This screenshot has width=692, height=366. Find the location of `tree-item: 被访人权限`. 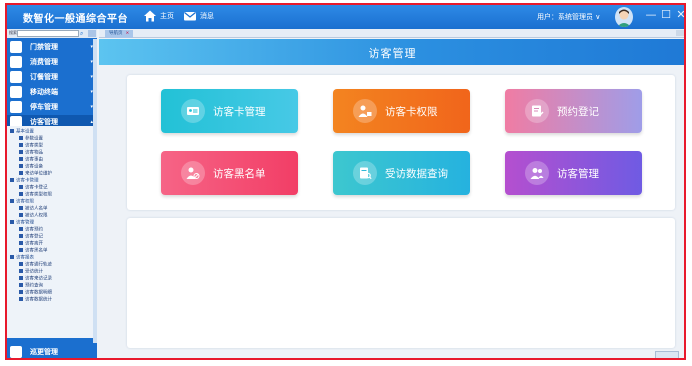

tree-item: 被访人权限 is located at coordinates (33, 216).